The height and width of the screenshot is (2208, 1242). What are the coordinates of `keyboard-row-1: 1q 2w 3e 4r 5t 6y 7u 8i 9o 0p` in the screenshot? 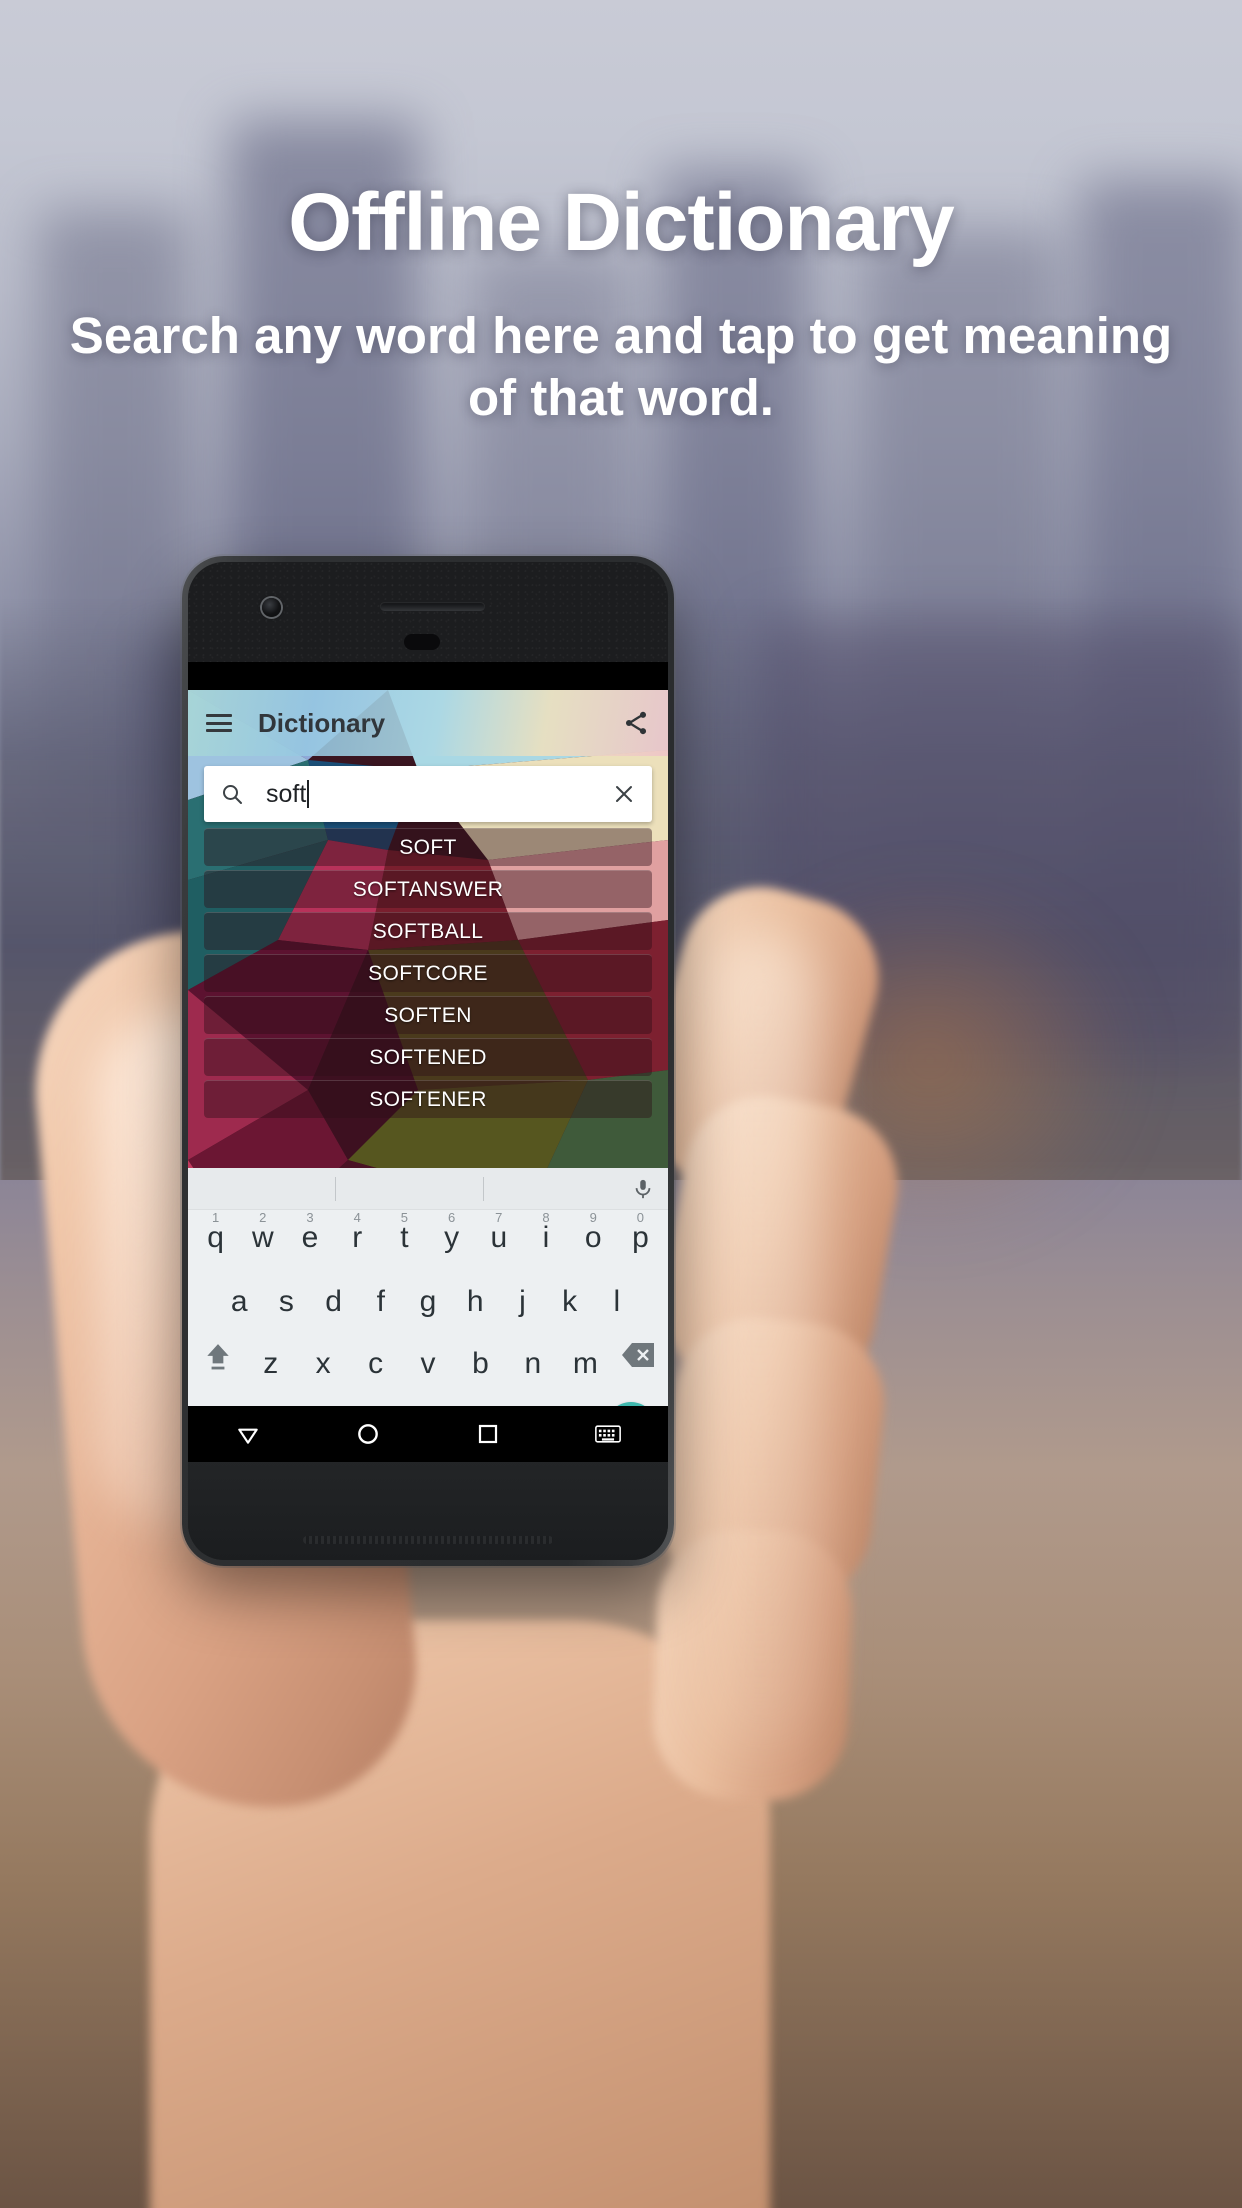 It's located at (428, 1241).